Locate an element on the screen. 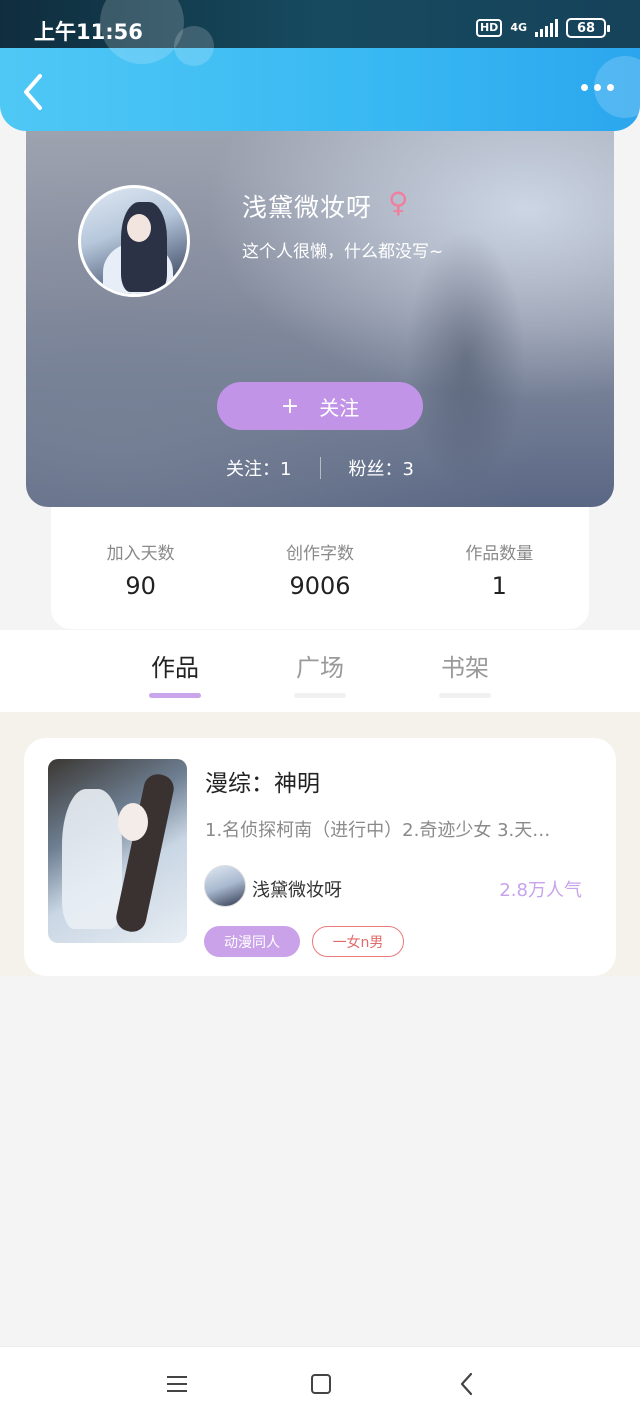 This screenshot has width=640, height=1422. user-bio: 这个人很懒，什么都没写~ is located at coordinates (343, 252).